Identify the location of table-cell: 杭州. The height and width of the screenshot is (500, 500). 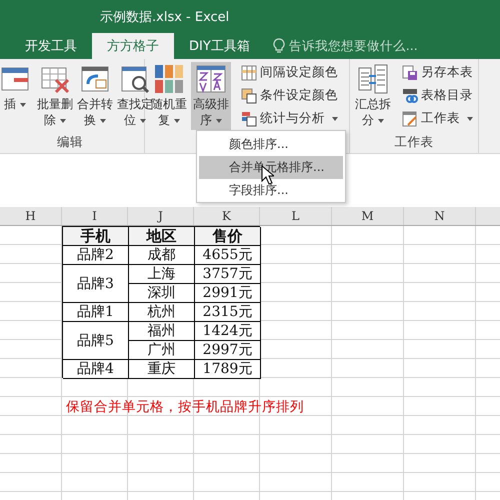
(162, 312).